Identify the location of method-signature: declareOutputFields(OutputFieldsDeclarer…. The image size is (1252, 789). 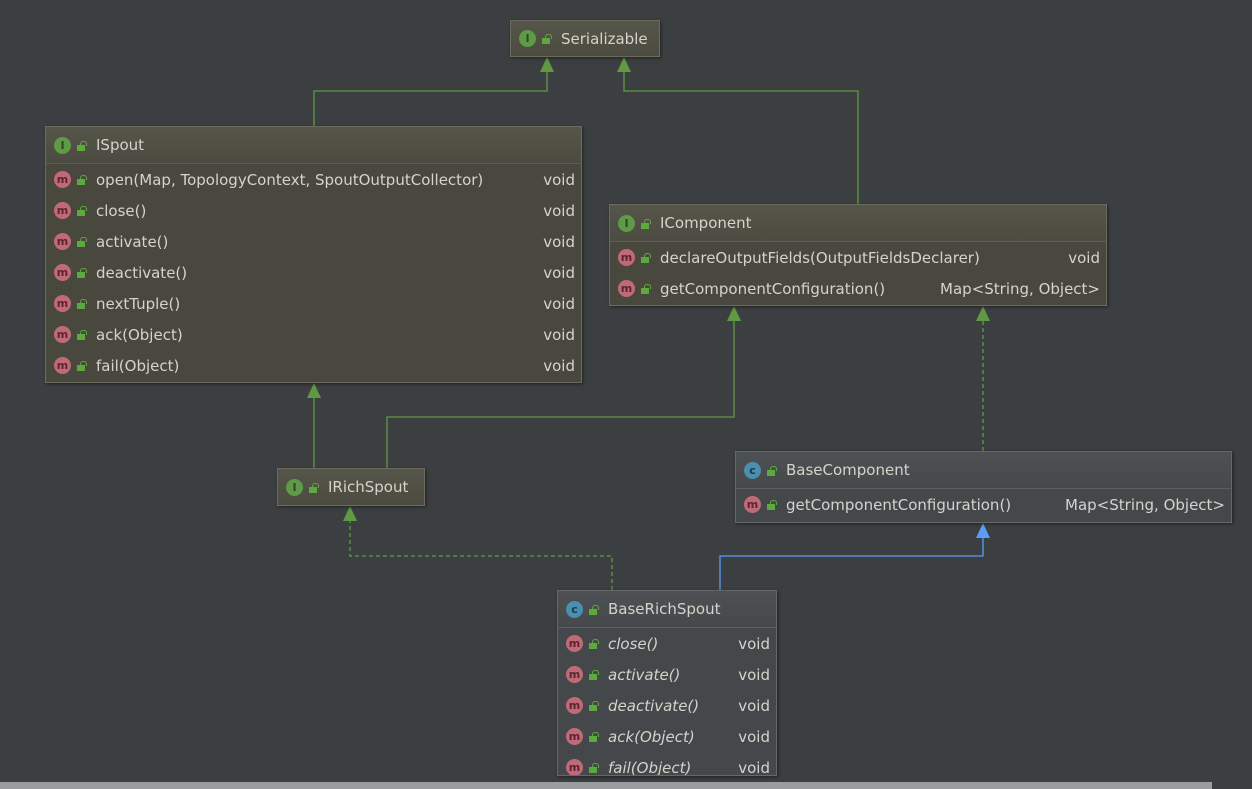
(820, 257).